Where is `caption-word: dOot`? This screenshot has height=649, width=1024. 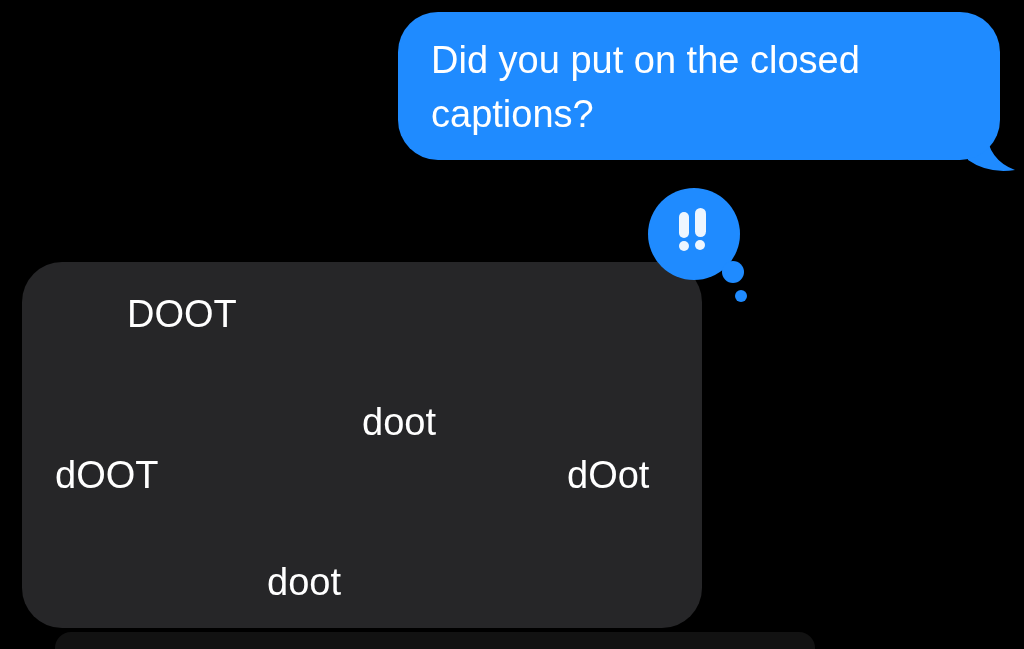 caption-word: dOot is located at coordinates (608, 475).